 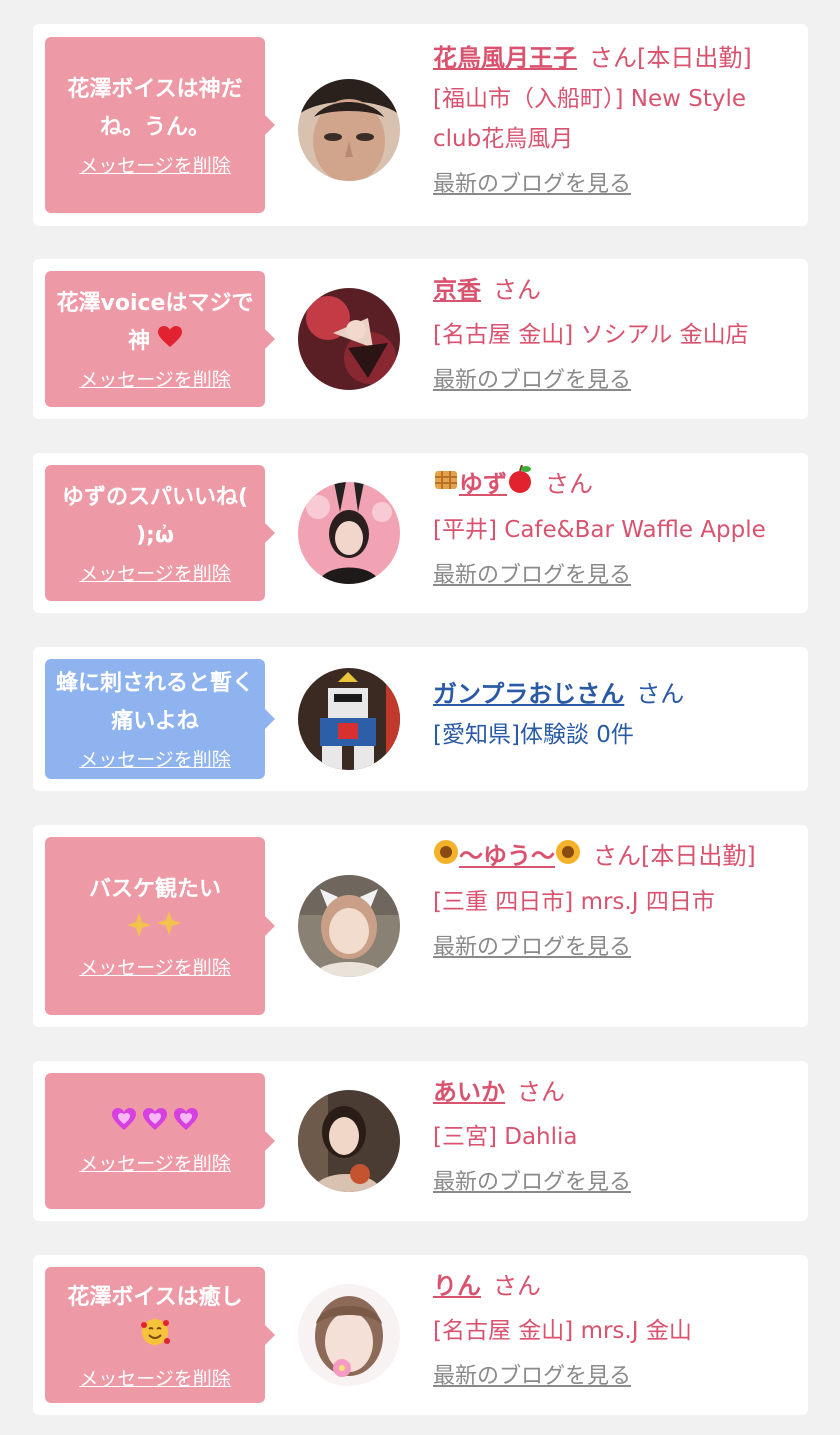 I want to click on shop-info: [三重 四日市] mrs.J 四日市, so click(x=574, y=901).